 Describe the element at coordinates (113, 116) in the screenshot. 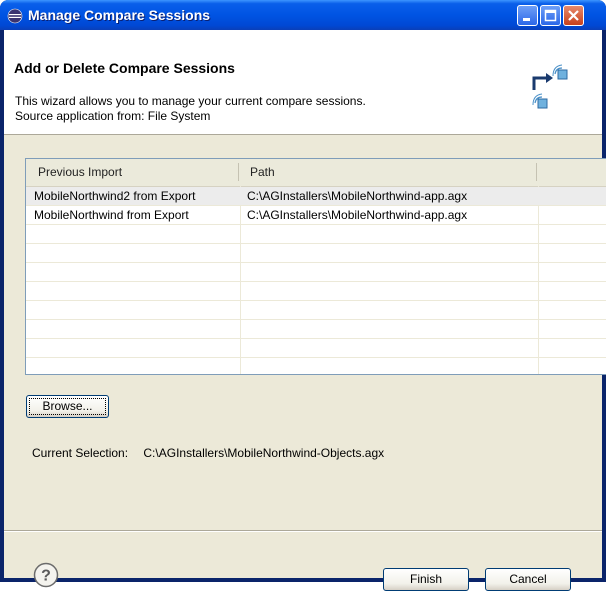

I see `description-line-2: Source application from: File System` at that location.